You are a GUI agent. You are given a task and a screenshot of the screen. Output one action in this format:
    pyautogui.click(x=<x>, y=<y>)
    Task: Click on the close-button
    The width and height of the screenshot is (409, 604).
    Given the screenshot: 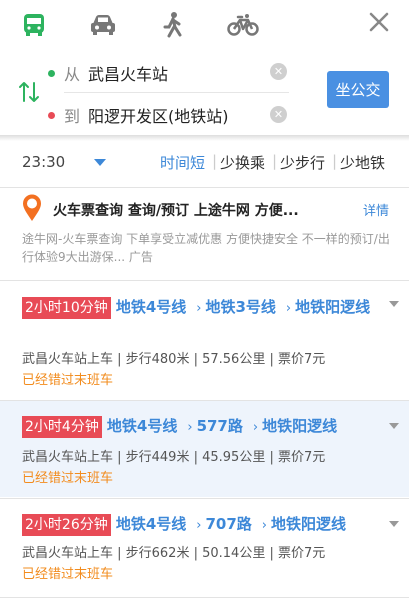 What is the action you would take?
    pyautogui.click(x=379, y=22)
    